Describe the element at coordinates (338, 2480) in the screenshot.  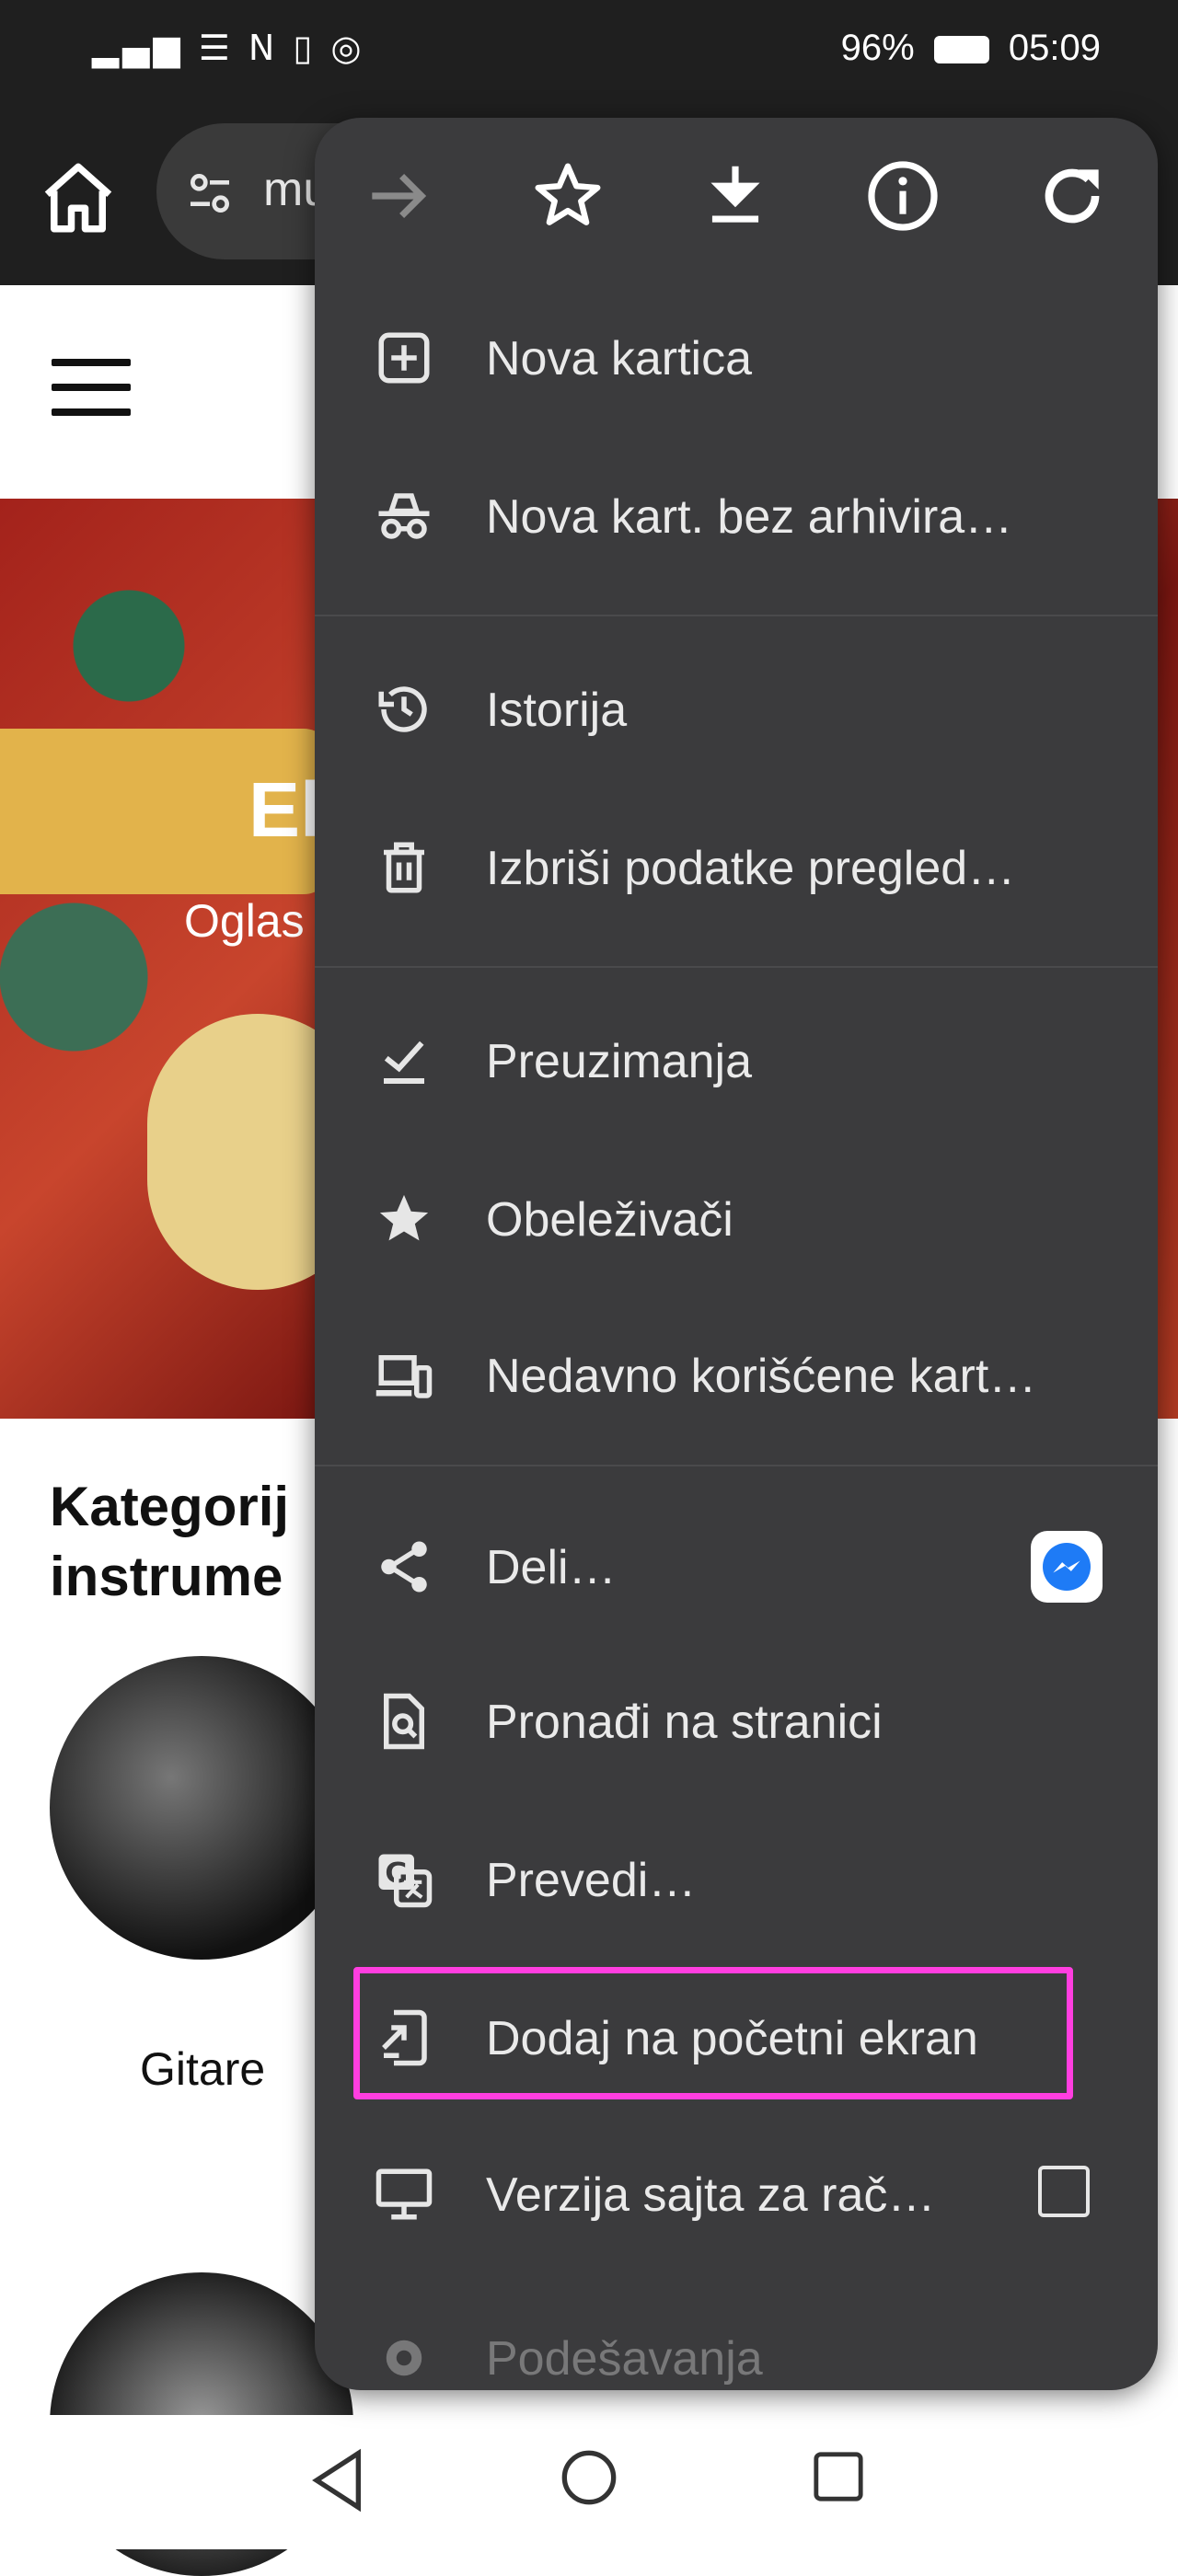
I see `back-icon` at that location.